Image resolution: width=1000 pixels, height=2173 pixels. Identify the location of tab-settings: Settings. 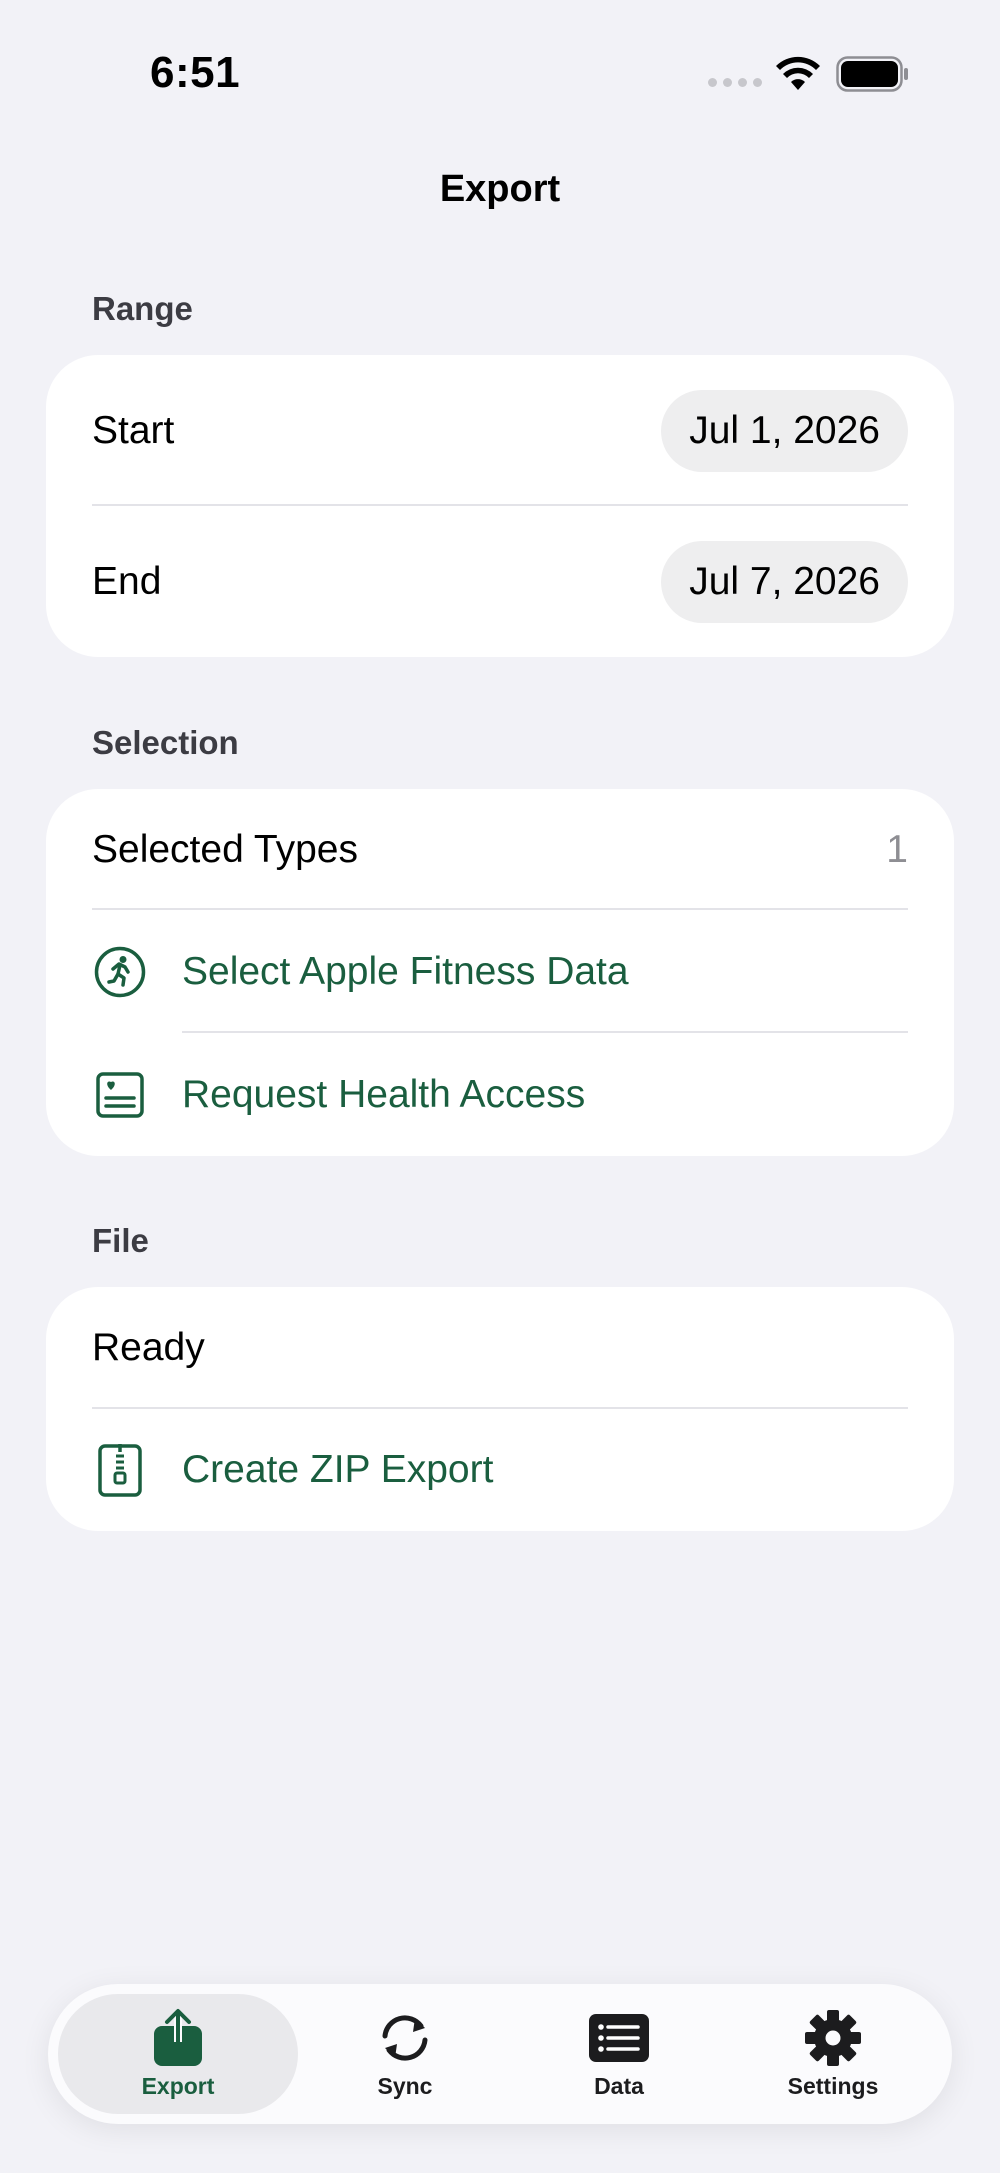
(833, 2054).